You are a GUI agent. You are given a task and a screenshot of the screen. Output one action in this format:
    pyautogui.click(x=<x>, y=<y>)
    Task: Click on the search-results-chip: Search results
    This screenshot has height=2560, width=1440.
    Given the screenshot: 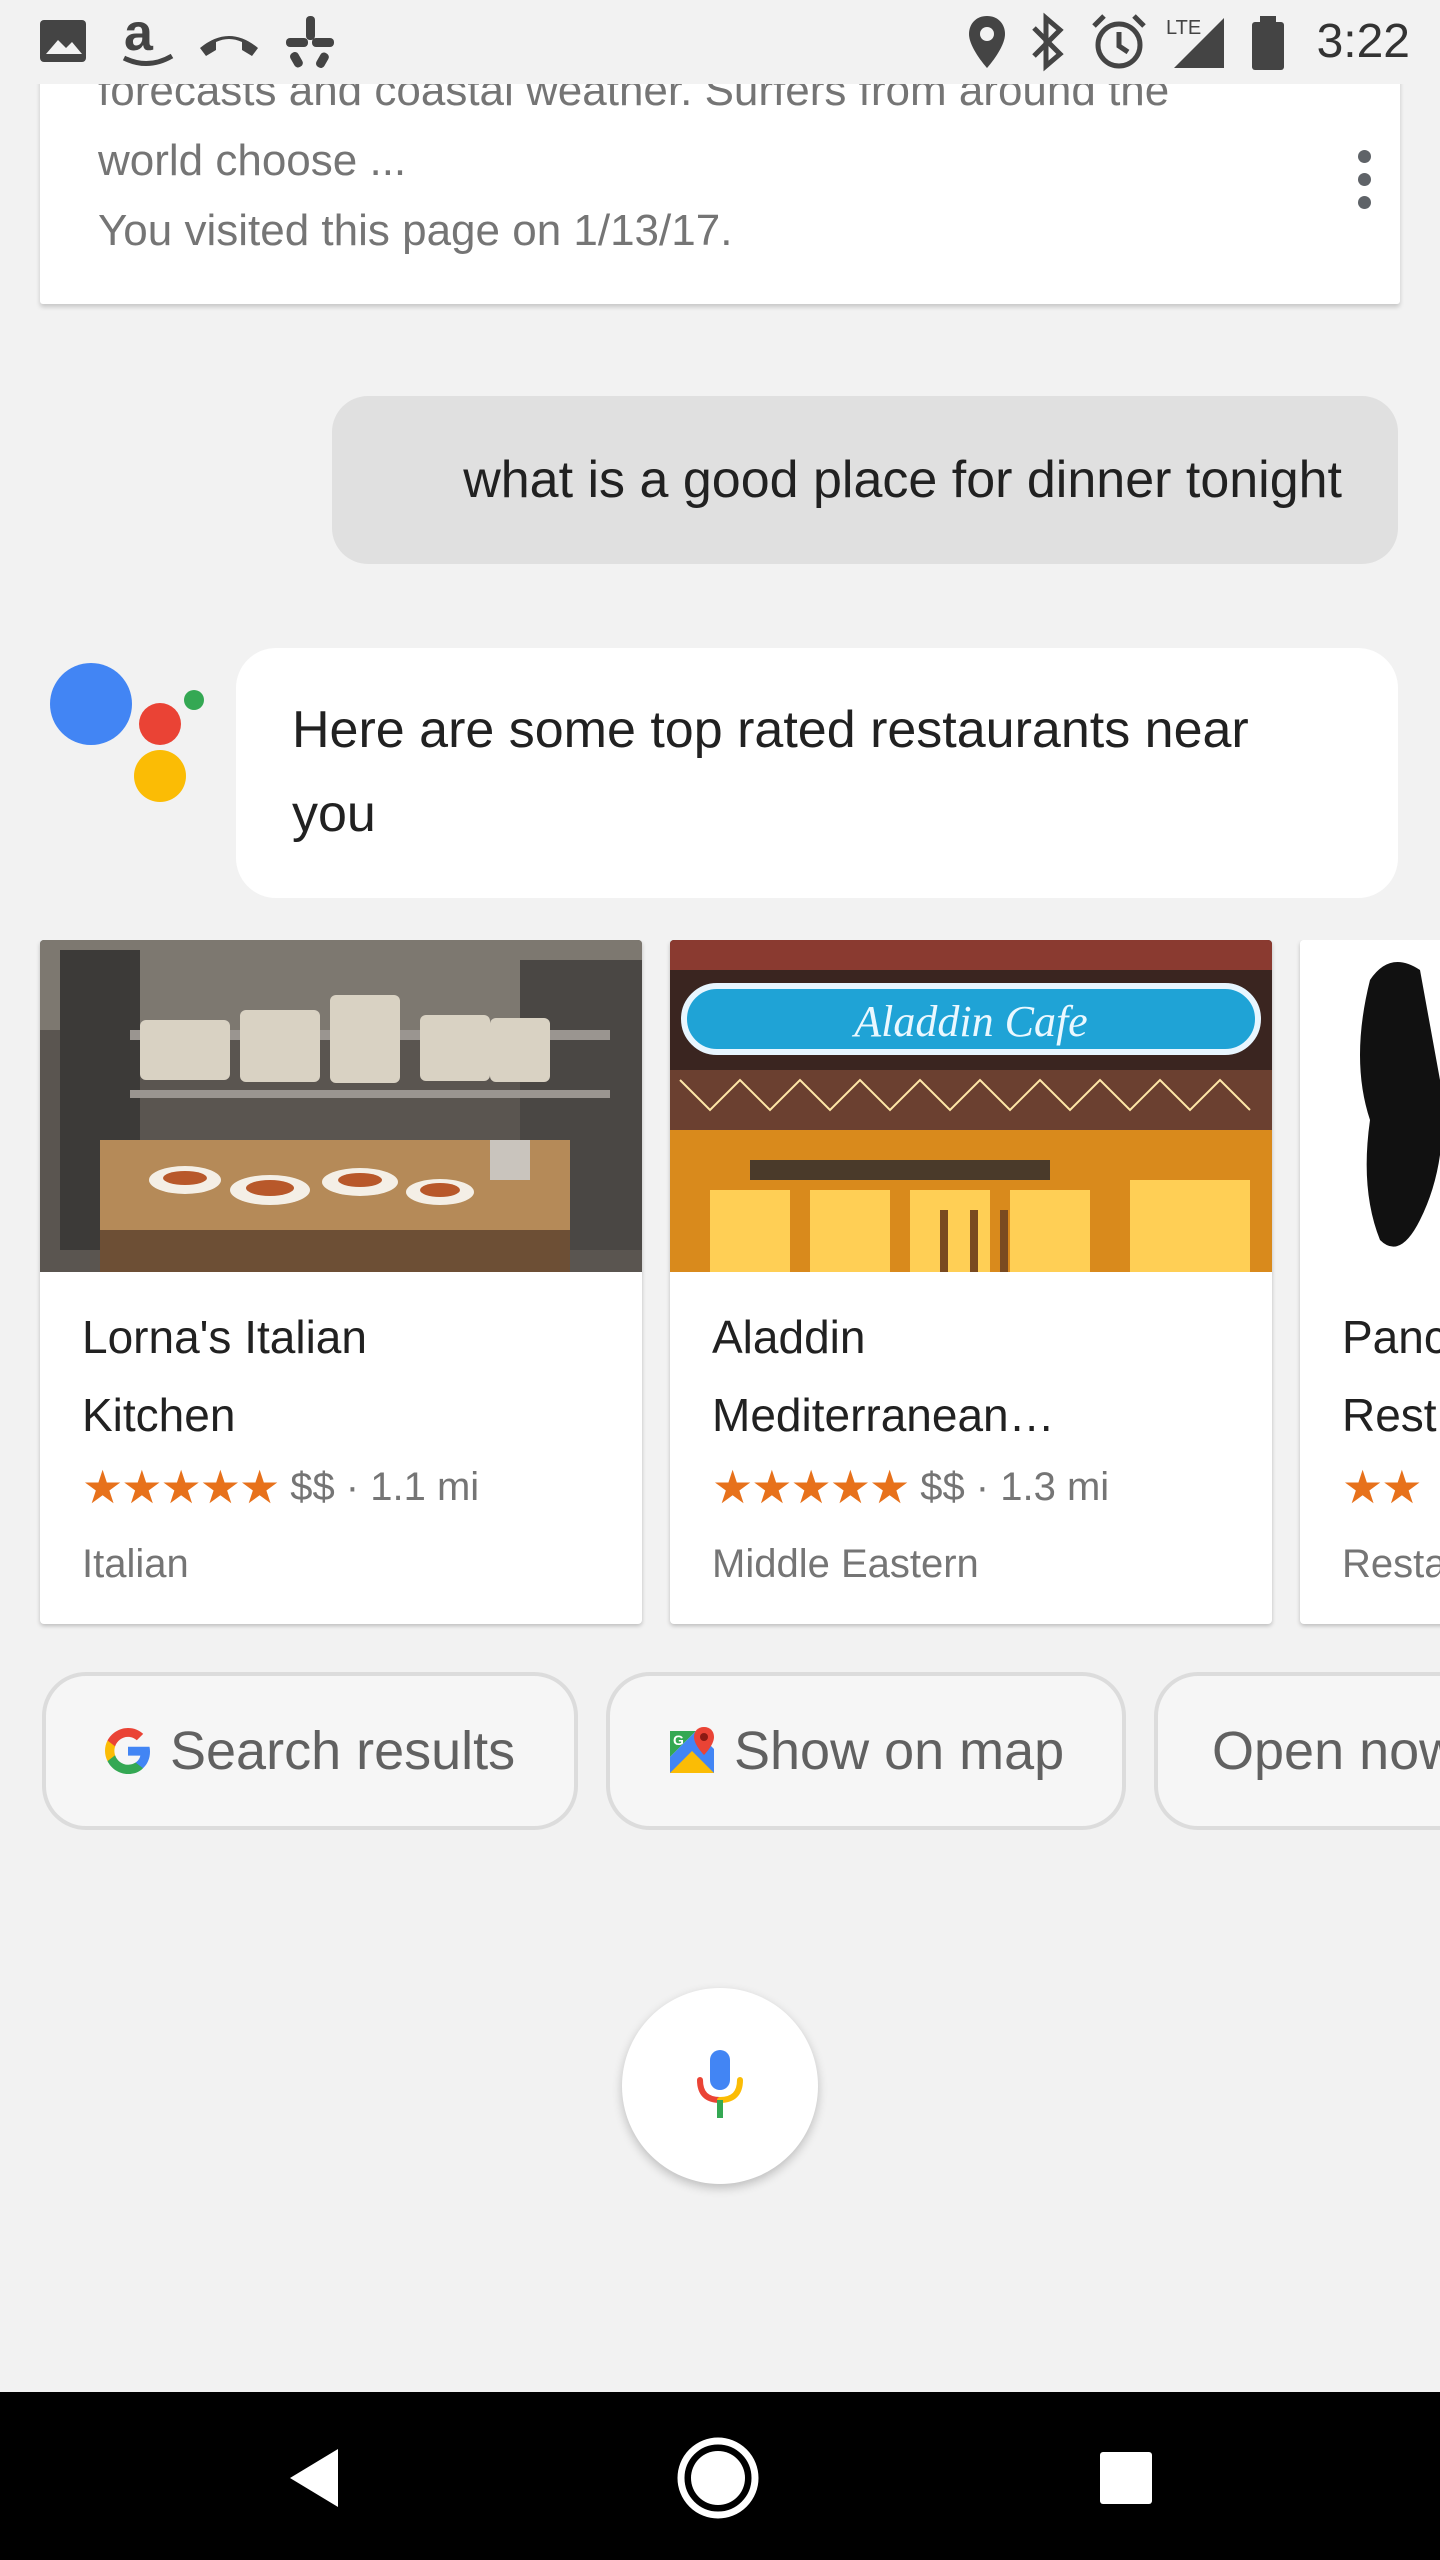 What is the action you would take?
    pyautogui.click(x=310, y=1751)
    